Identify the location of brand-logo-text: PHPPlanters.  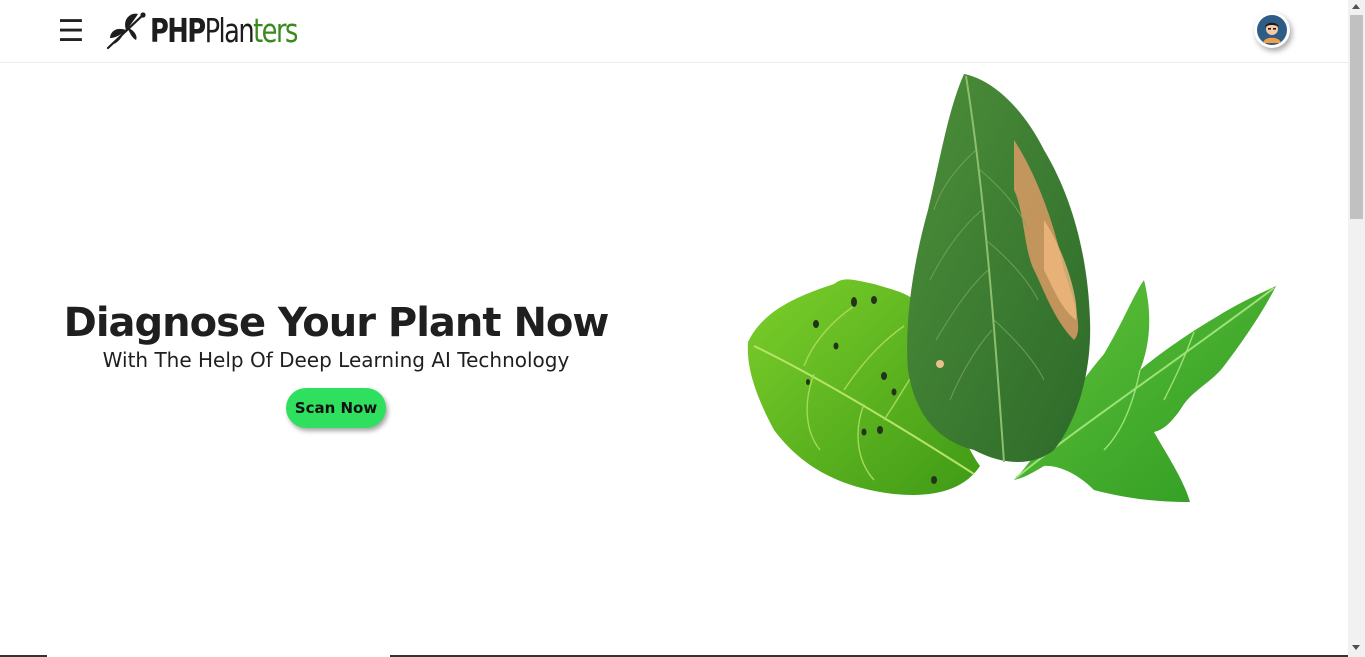
(224, 30).